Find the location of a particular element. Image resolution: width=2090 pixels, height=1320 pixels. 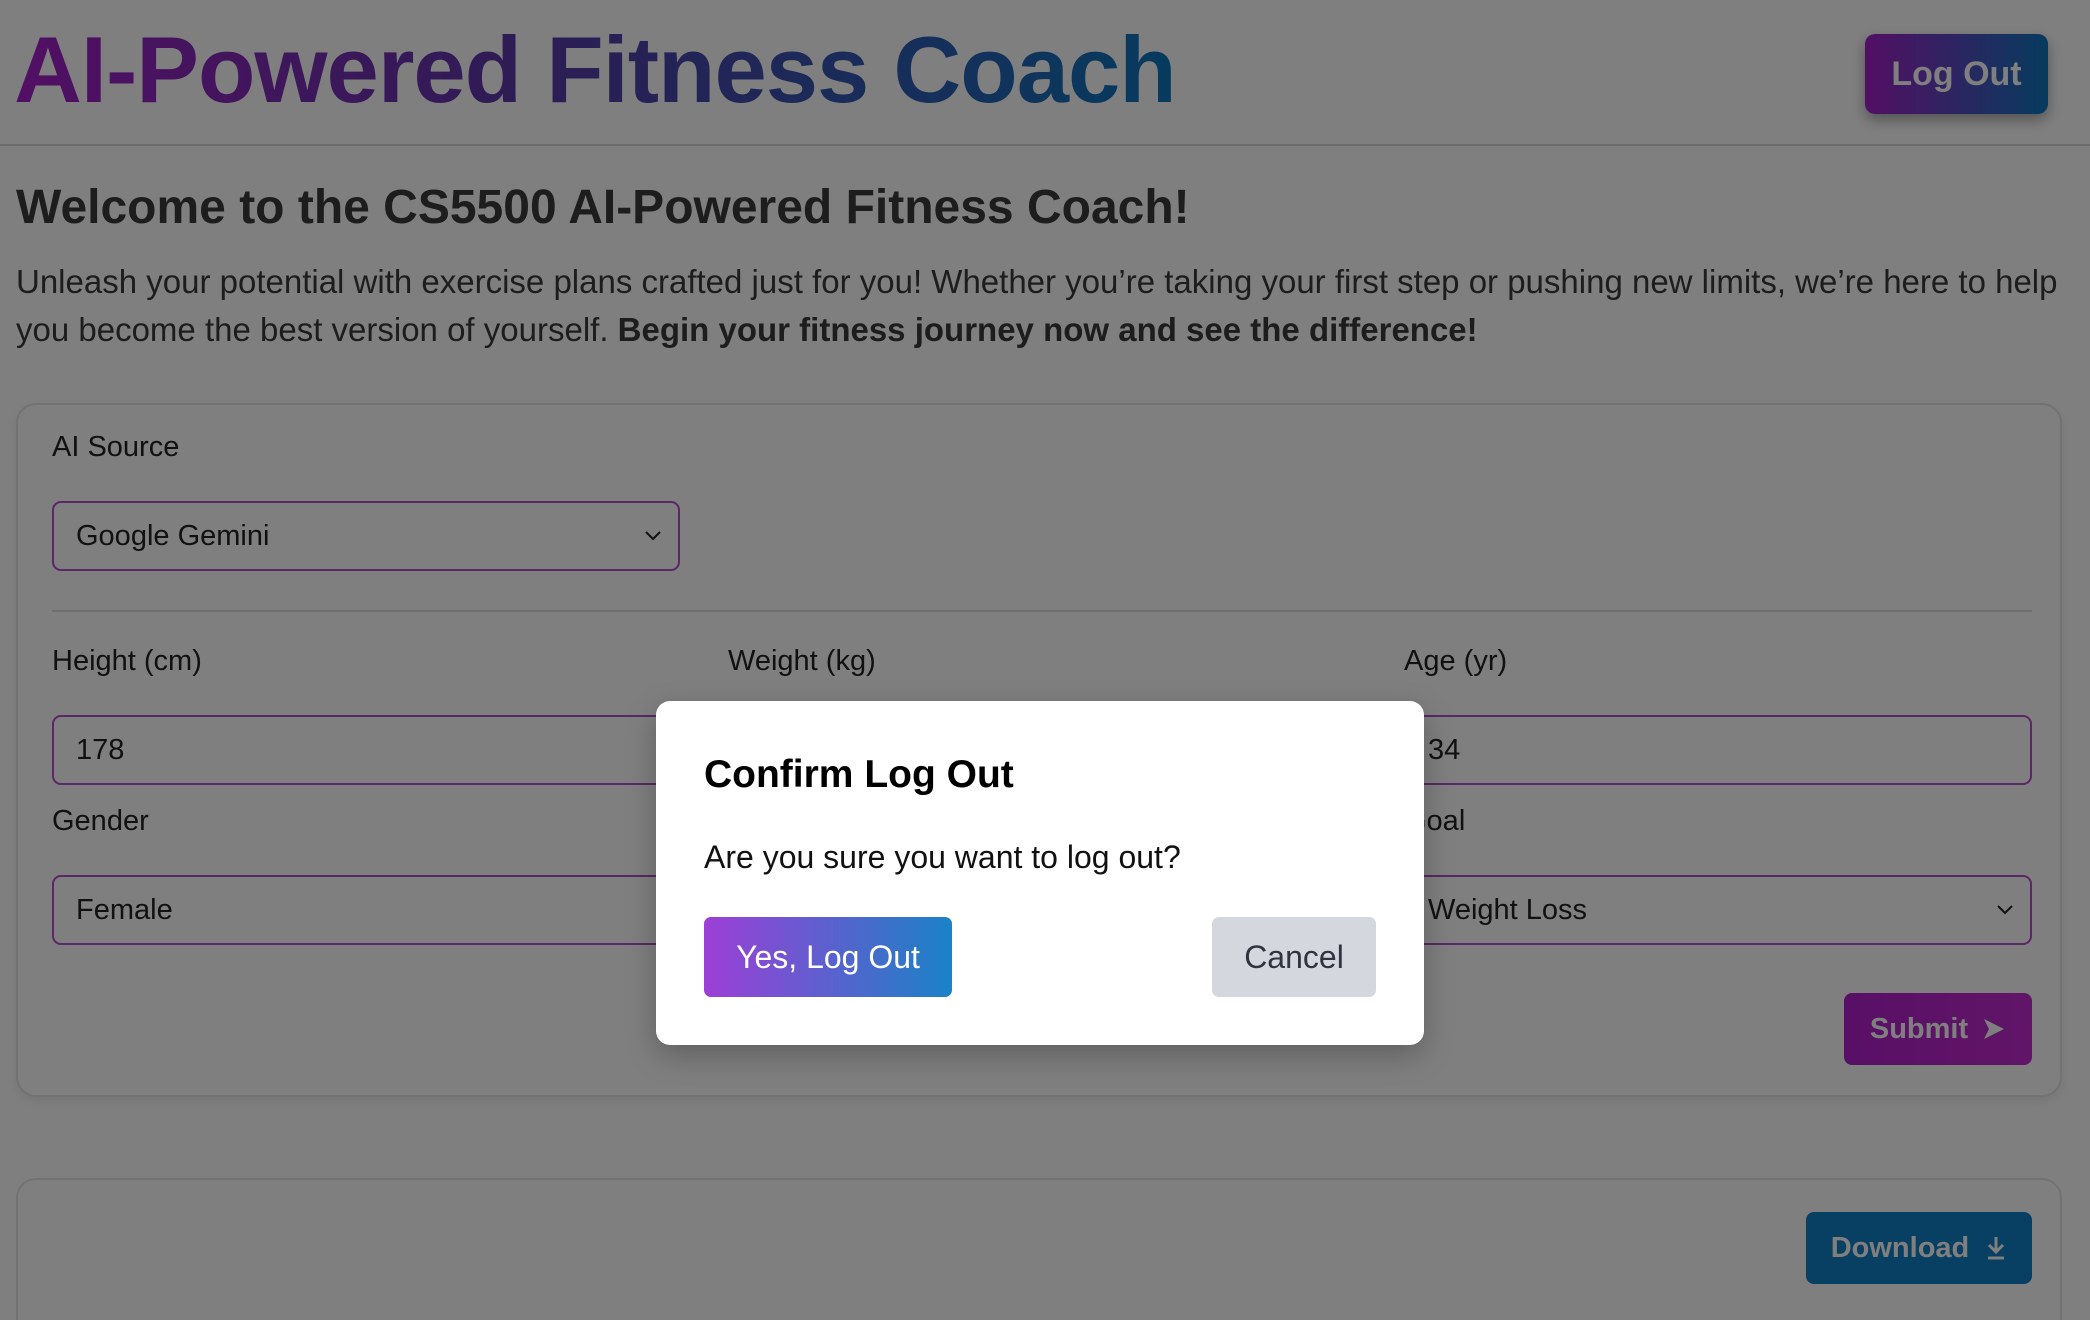

dialog-title: Confirm Log Out is located at coordinates (859, 774).